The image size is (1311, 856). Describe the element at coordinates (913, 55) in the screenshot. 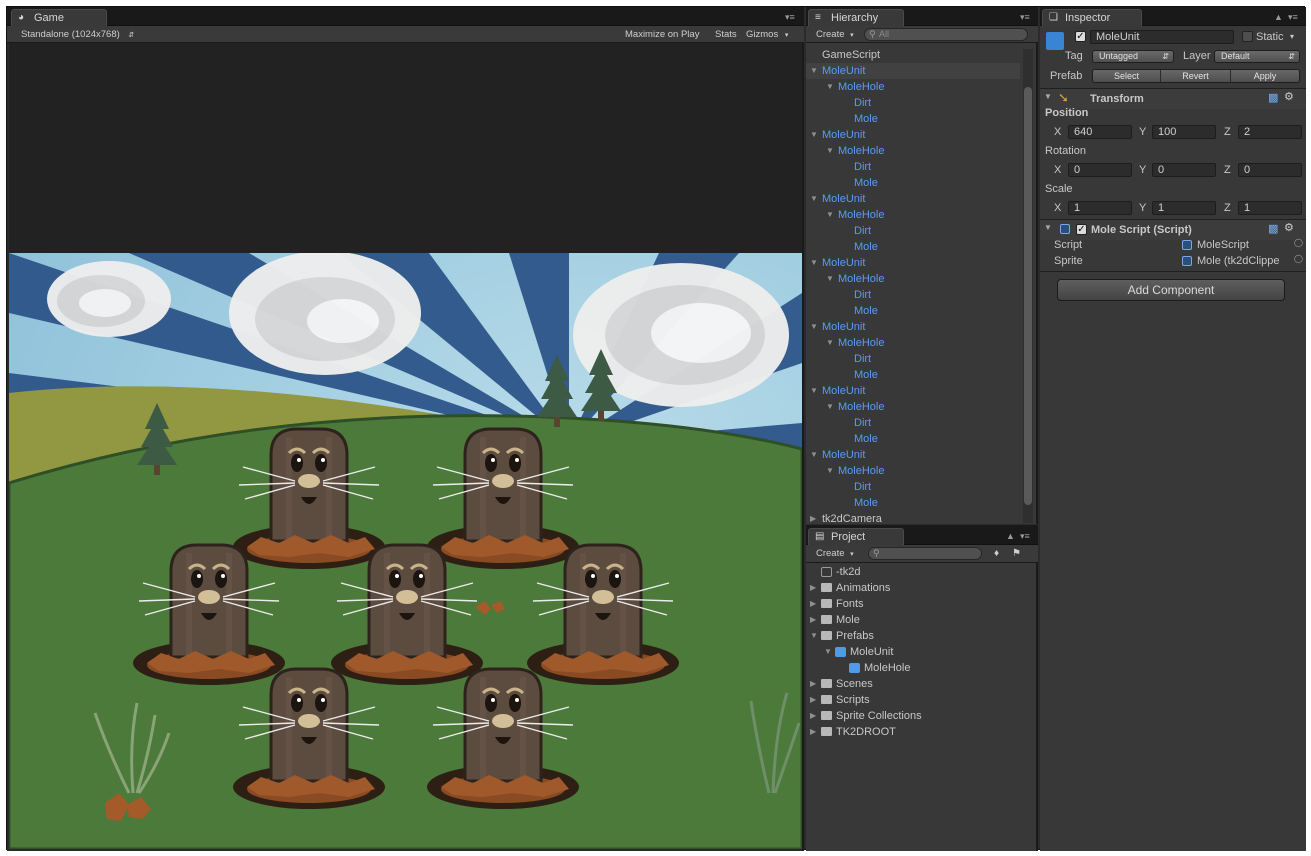

I see `hierarchy-item: GameScript` at that location.